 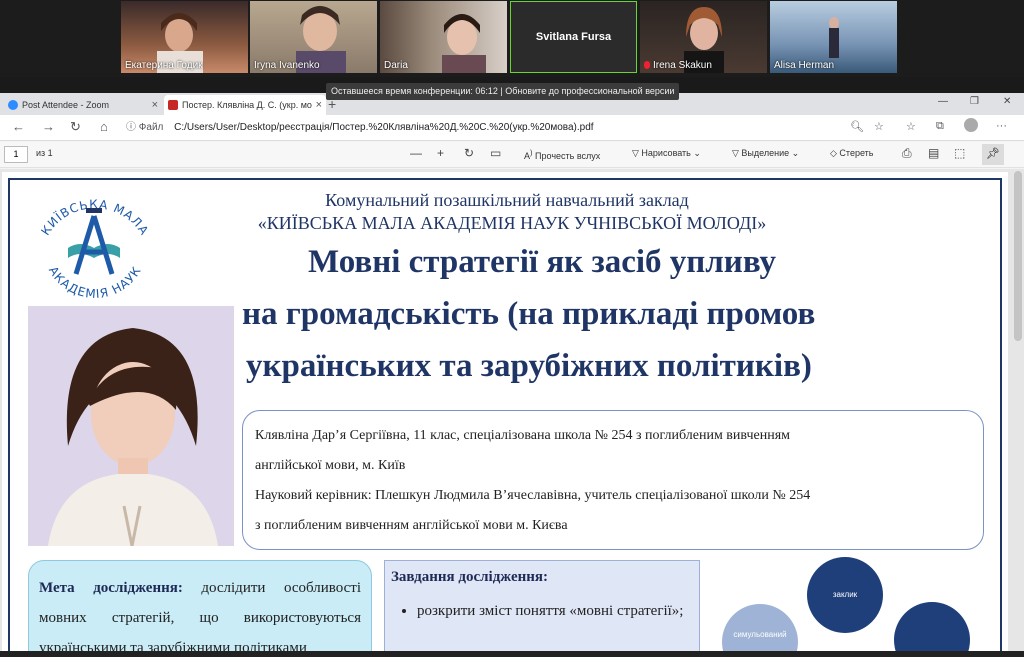 I want to click on file-scheme-label: ⓘ Файл, so click(x=145, y=127).